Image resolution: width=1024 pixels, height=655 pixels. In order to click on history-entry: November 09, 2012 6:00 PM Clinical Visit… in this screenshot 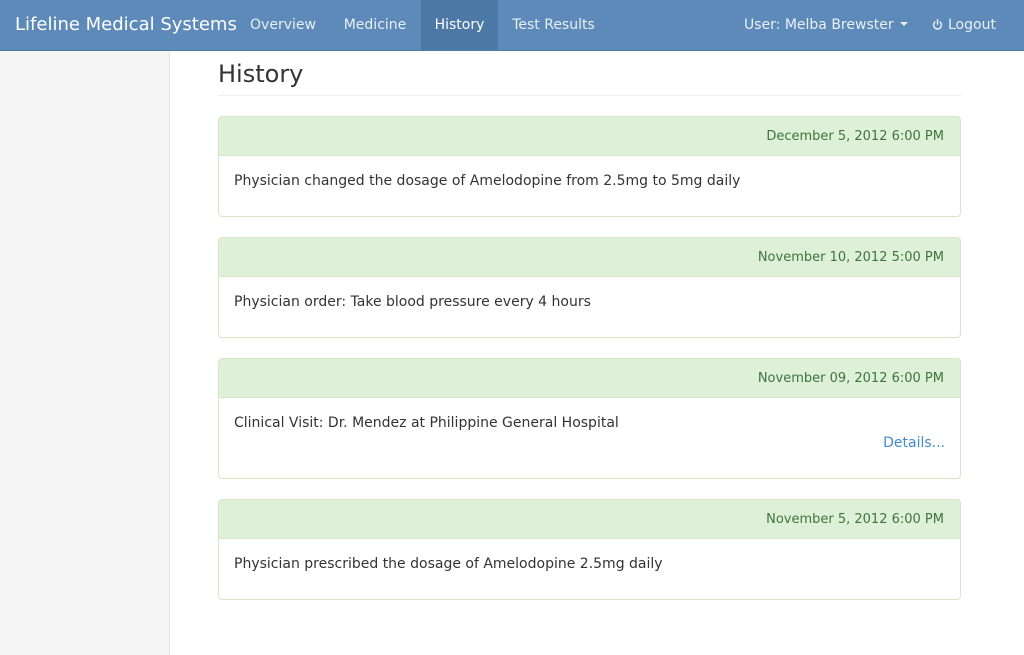, I will do `click(589, 418)`.